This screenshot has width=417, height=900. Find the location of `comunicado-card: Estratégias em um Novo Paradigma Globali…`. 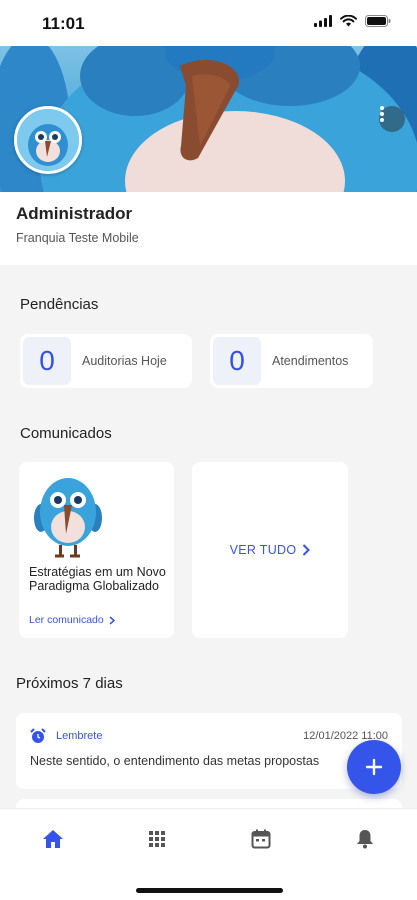

comunicado-card: Estratégias em um Novo Paradigma Globali… is located at coordinates (96, 550).